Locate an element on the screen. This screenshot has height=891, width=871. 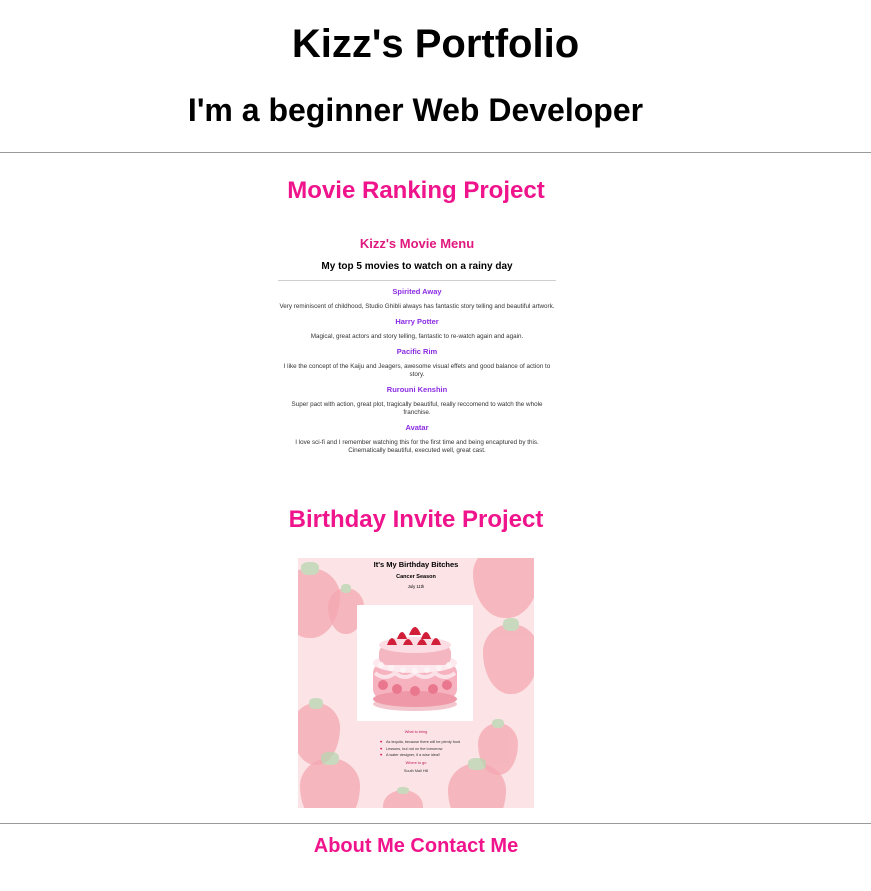
footer-nav: About Me Contact Me is located at coordinates (416, 846).